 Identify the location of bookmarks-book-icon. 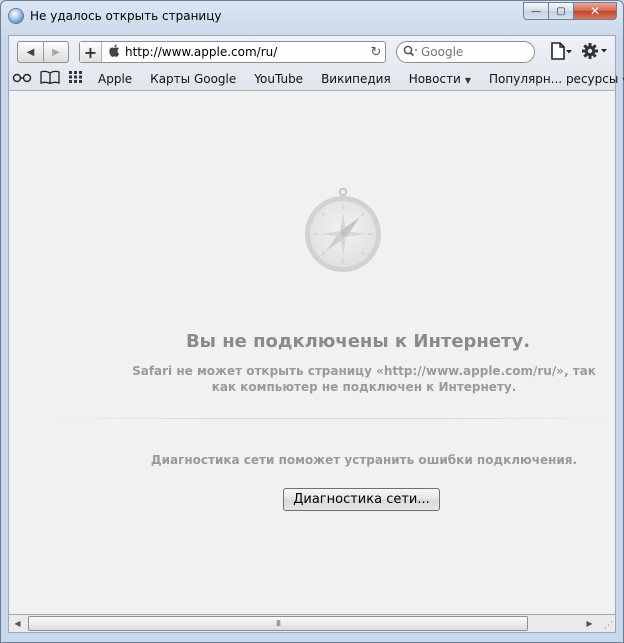
(50, 79).